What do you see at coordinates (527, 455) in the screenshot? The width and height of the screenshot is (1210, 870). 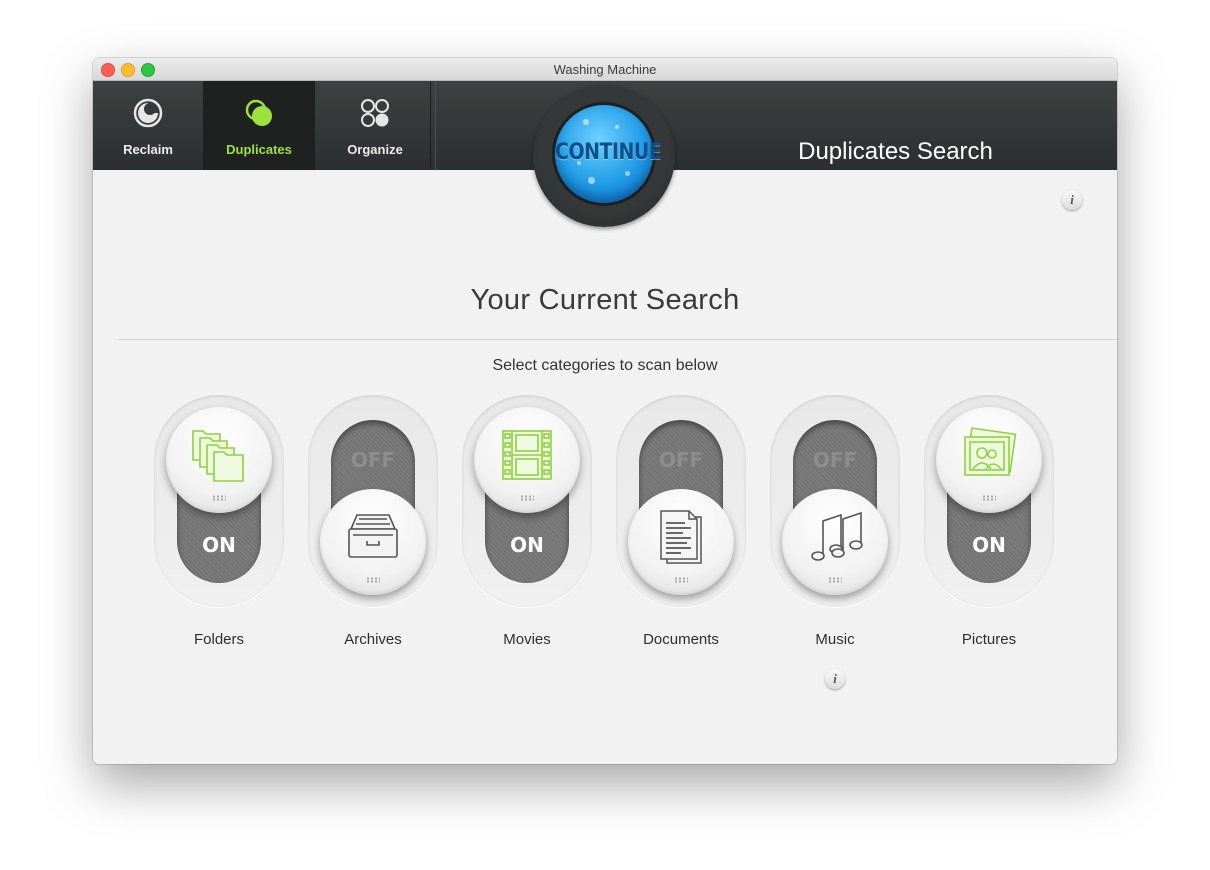 I see `film-icon` at bounding box center [527, 455].